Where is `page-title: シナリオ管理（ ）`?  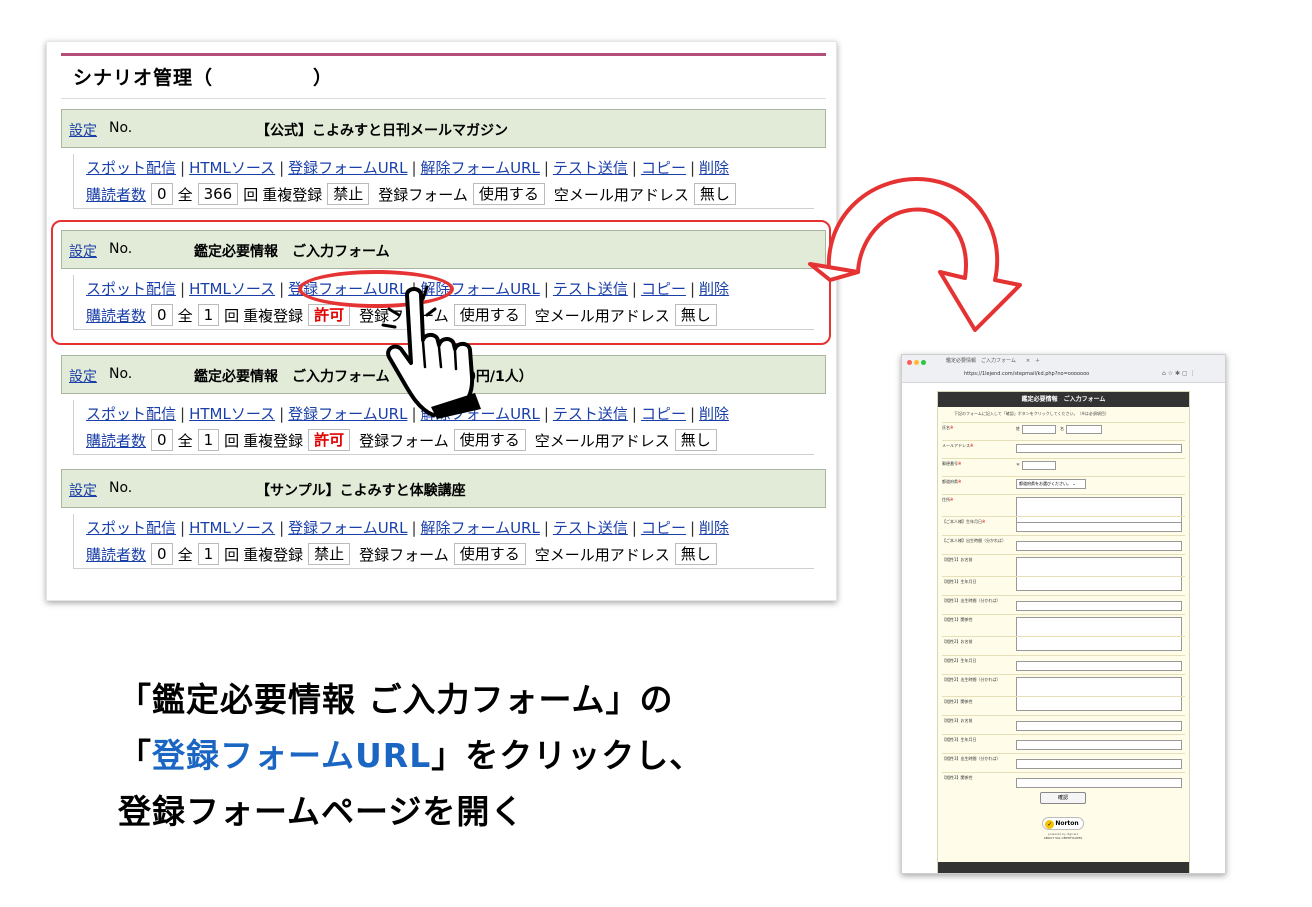 page-title: シナリオ管理（ ） is located at coordinates (203, 78).